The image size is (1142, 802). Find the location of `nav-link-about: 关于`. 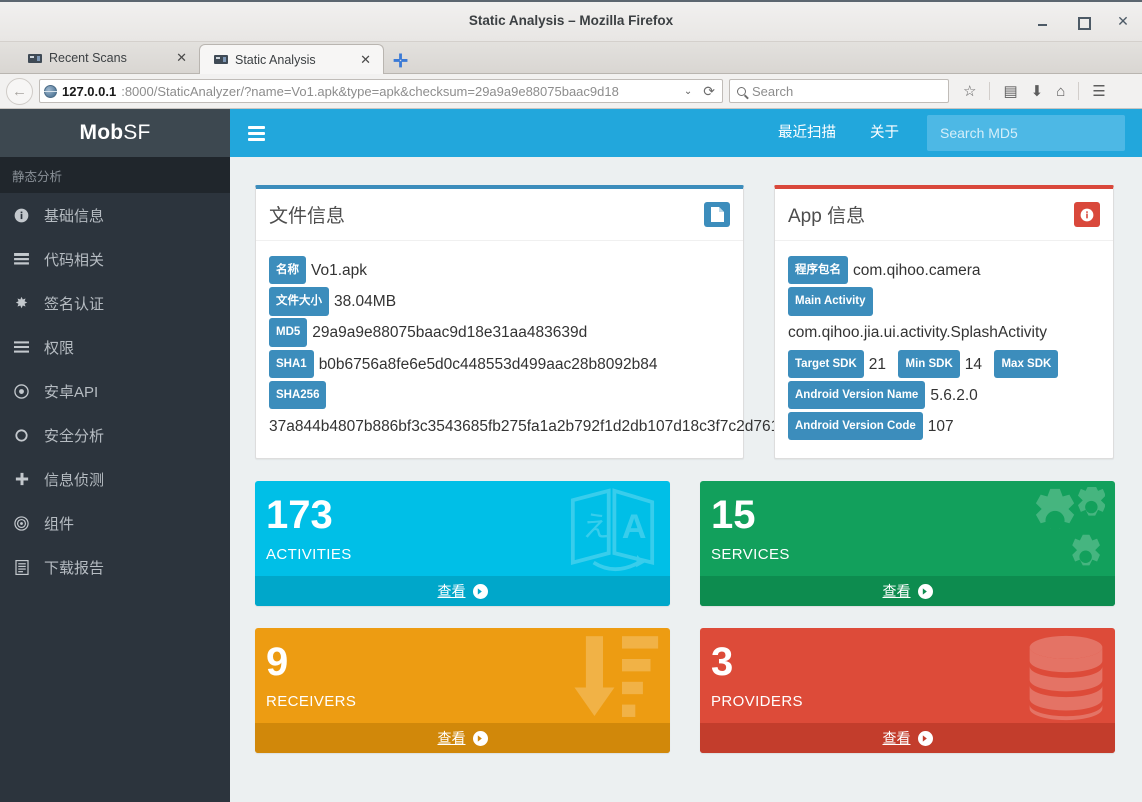

nav-link-about: 关于 is located at coordinates (884, 133).